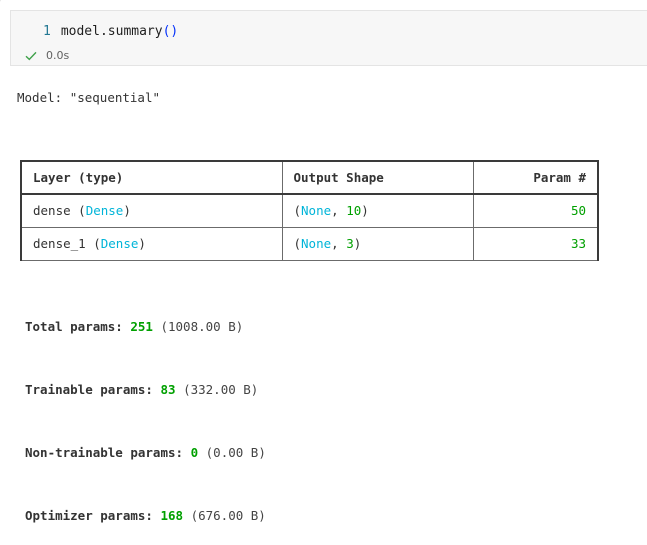 This screenshot has height=545, width=647. What do you see at coordinates (535, 210) in the screenshot?
I see `param-count-cell: 50` at bounding box center [535, 210].